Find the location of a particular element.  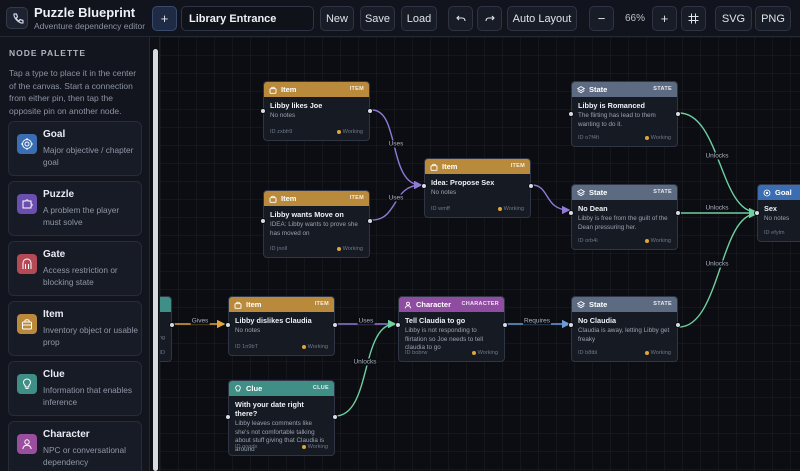

palette-item-desc: NPC or conversational dependency is located at coordinates (85, 456).